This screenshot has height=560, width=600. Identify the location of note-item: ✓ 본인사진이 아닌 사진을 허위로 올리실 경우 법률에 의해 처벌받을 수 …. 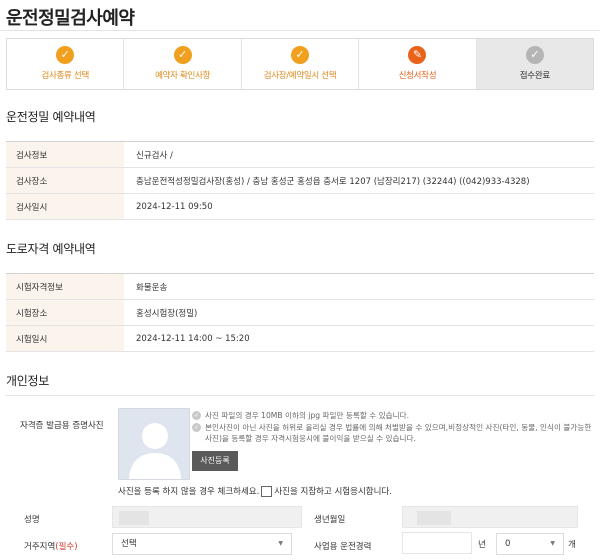
(392, 433).